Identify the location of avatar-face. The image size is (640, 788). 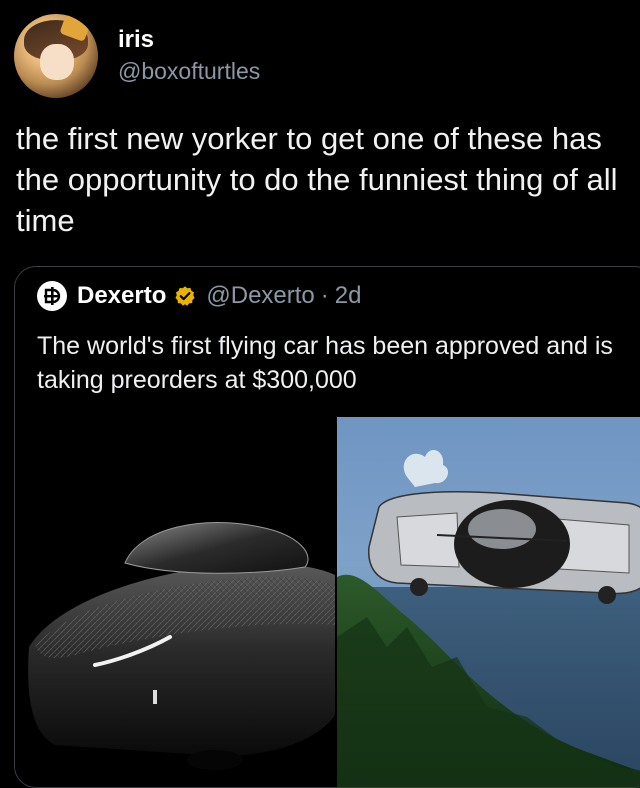
(57, 62).